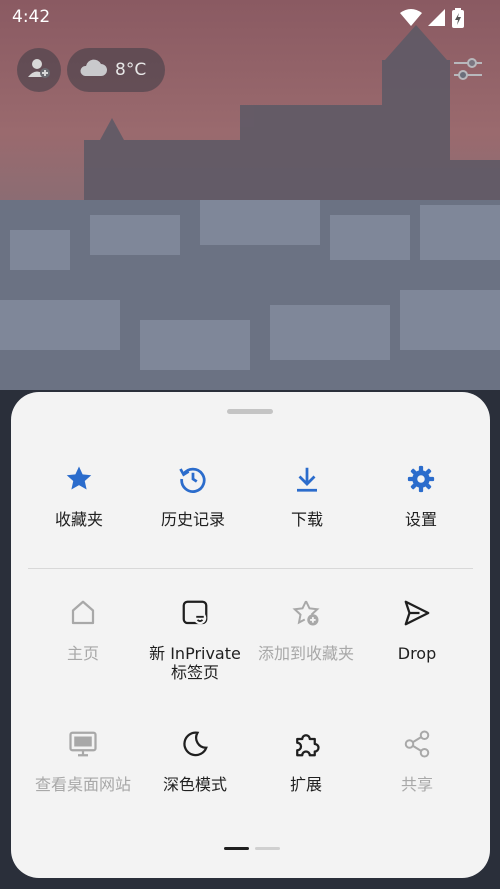 The width and height of the screenshot is (500, 889). What do you see at coordinates (250, 568) in the screenshot?
I see `menu-divider` at bounding box center [250, 568].